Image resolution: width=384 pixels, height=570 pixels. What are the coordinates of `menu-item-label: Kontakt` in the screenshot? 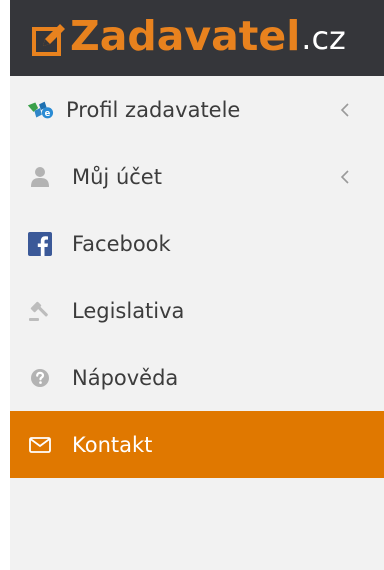 It's located at (112, 444).